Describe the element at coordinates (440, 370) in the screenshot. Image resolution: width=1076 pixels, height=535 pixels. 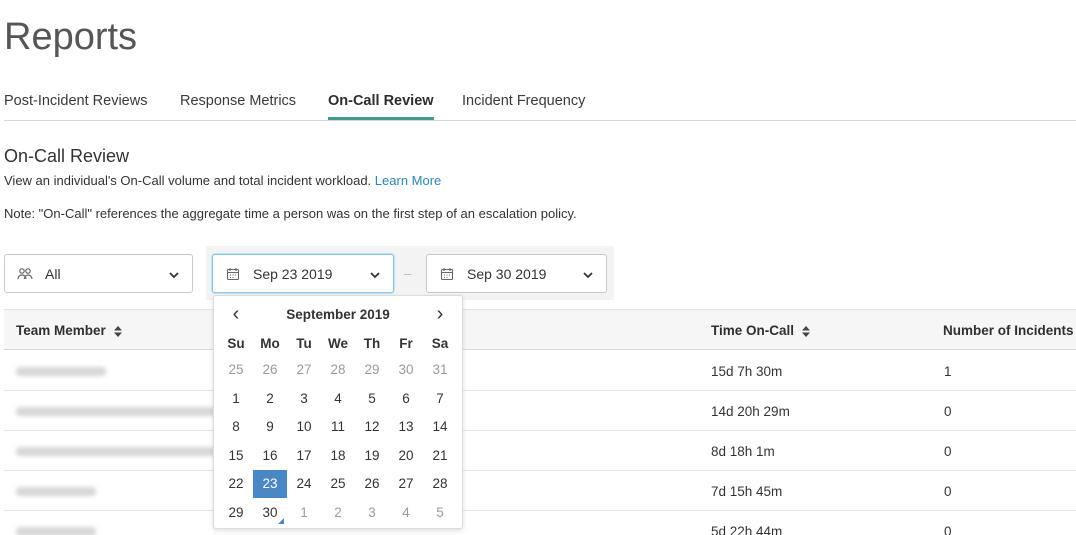
I see `calendar-day-outside-month: 31` at that location.